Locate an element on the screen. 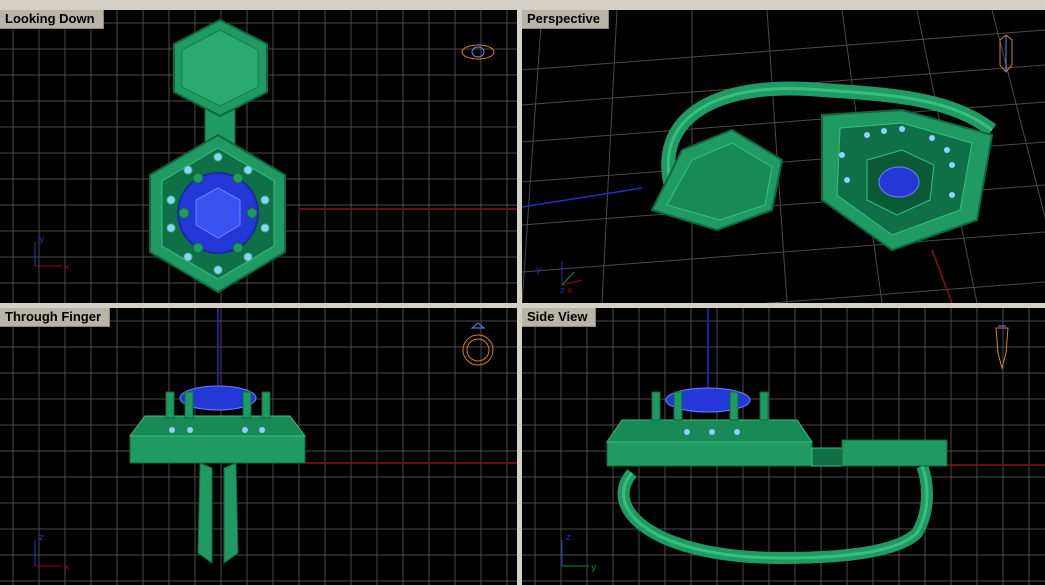 Image resolution: width=1045 pixels, height=585 pixels. large-setting-side is located at coordinates (709, 454).